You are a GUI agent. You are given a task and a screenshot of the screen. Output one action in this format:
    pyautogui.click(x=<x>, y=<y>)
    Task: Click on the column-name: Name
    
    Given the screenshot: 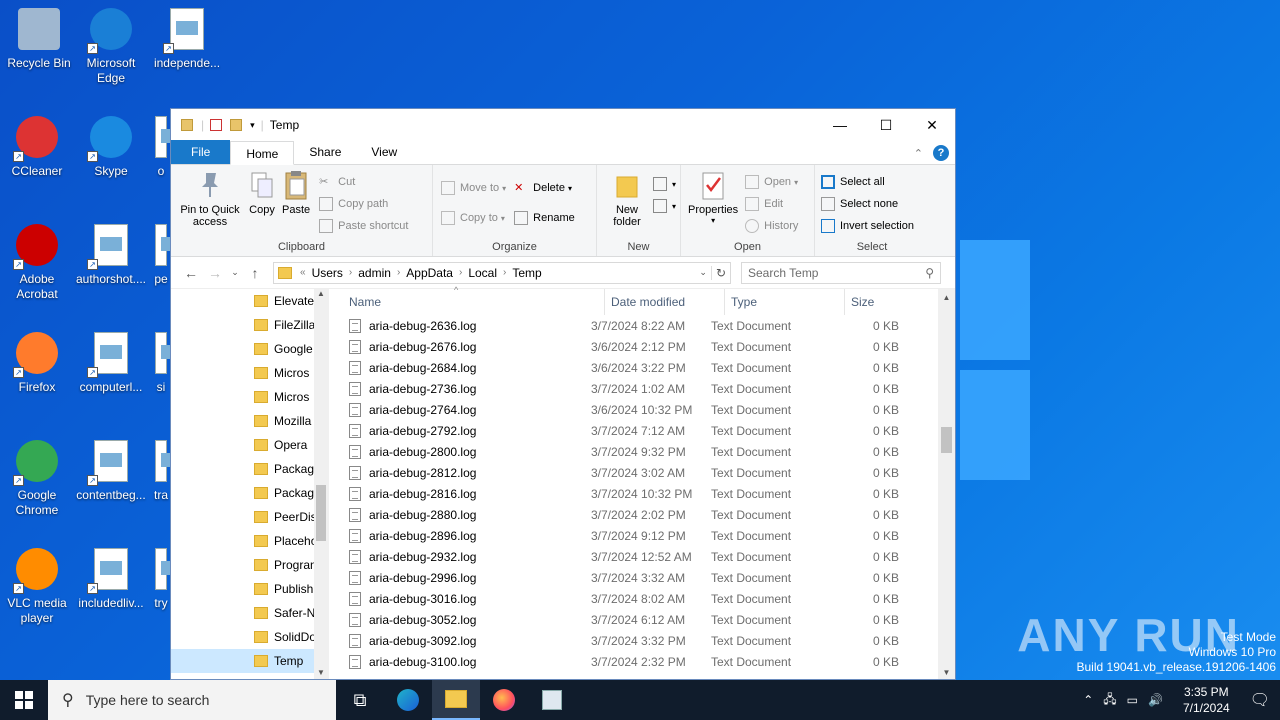 What is the action you would take?
    pyautogui.click(x=467, y=302)
    